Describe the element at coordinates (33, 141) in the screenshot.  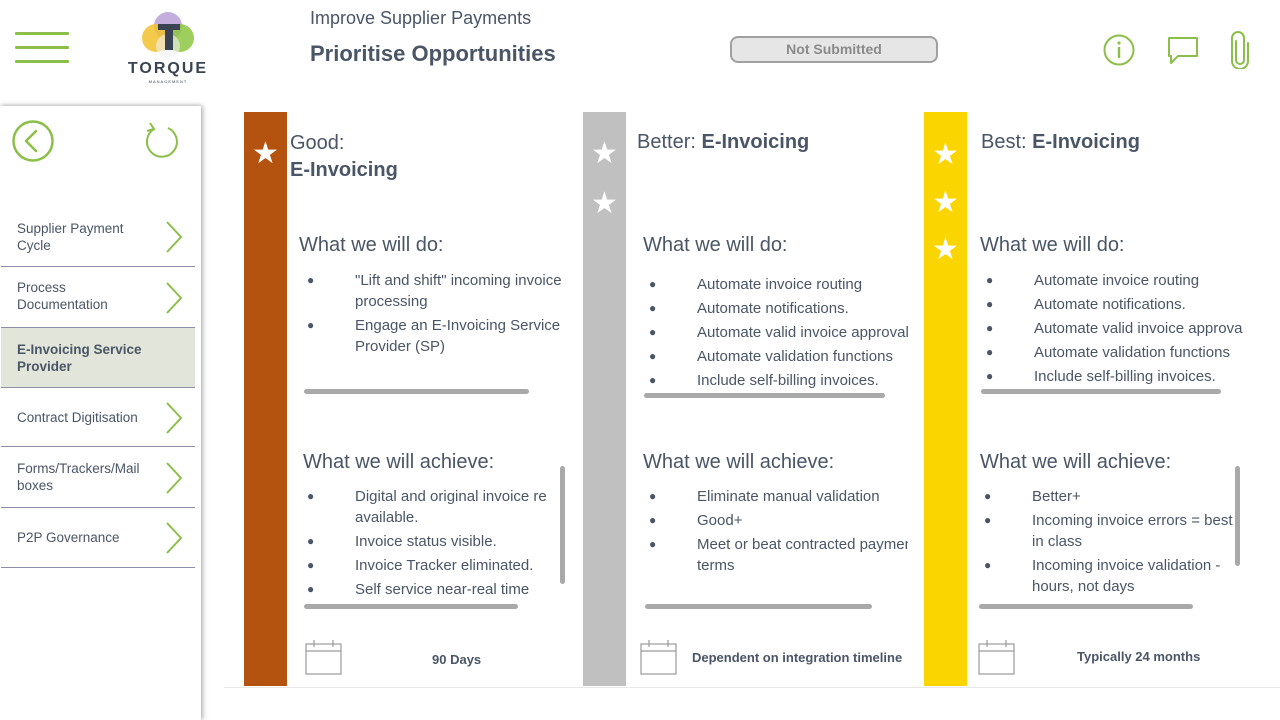
I see `back-icon` at that location.